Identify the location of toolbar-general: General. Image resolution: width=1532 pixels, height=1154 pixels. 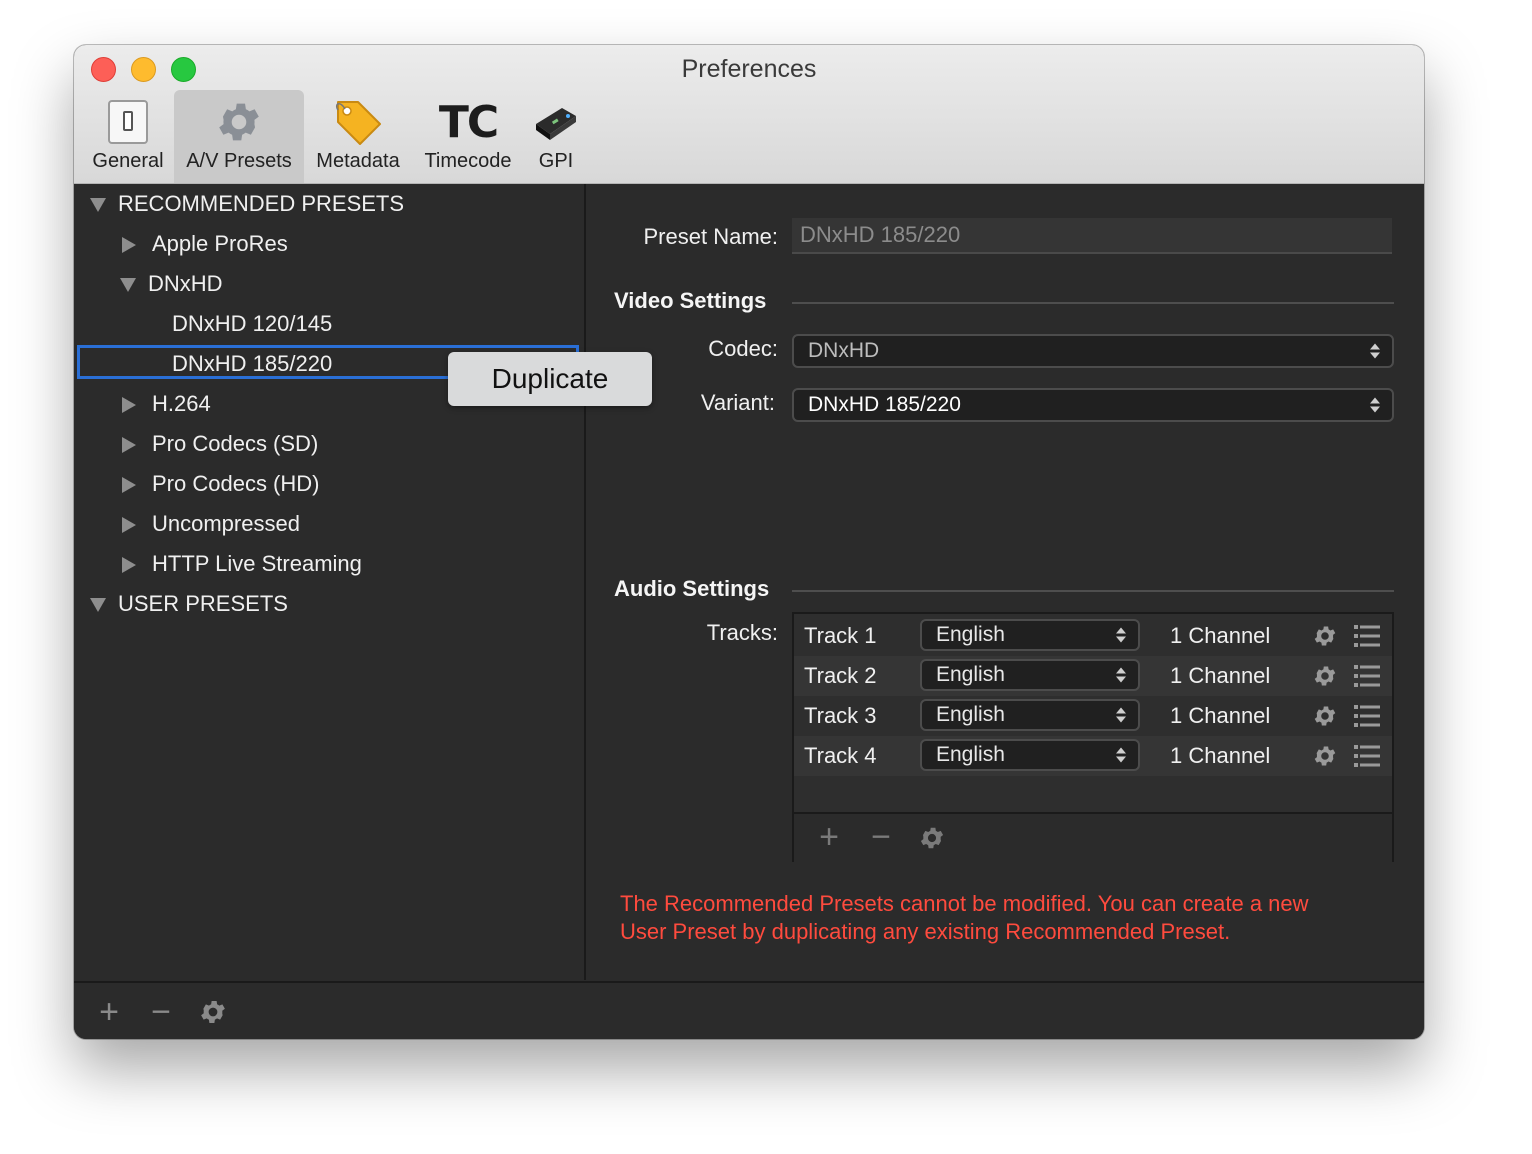
(128, 136).